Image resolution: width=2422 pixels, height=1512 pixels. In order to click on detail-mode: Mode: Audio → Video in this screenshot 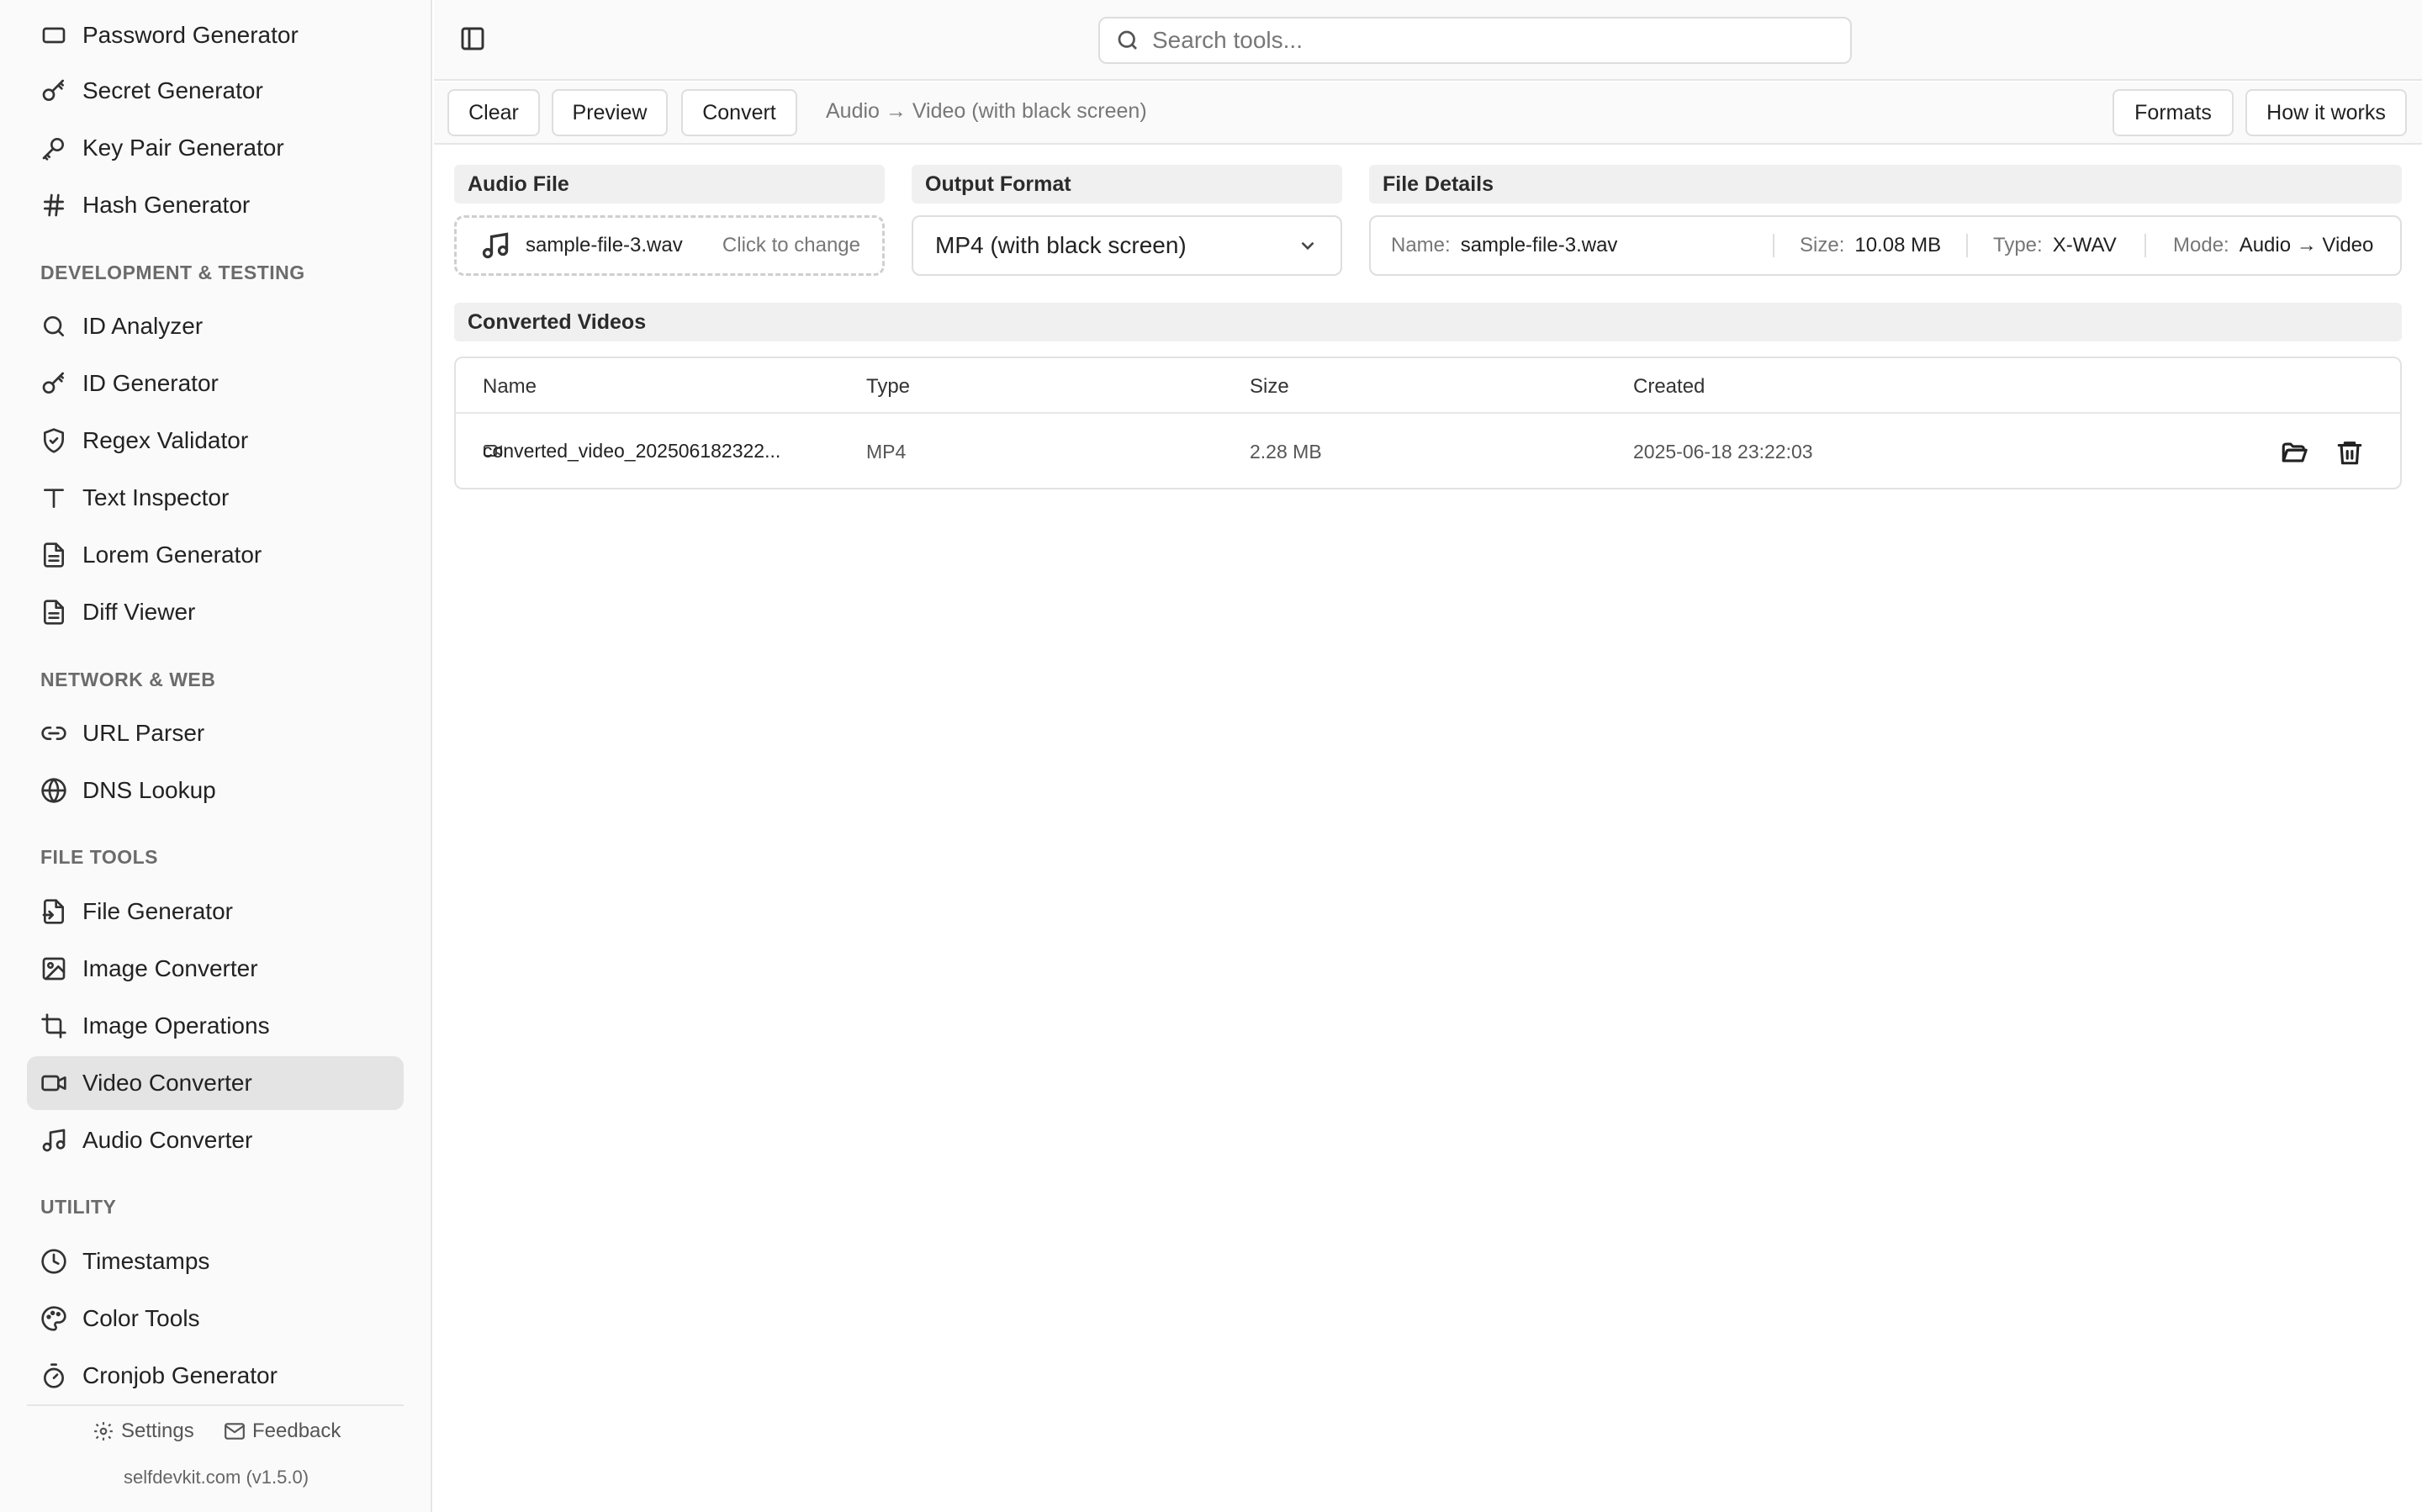, I will do `click(2273, 245)`.